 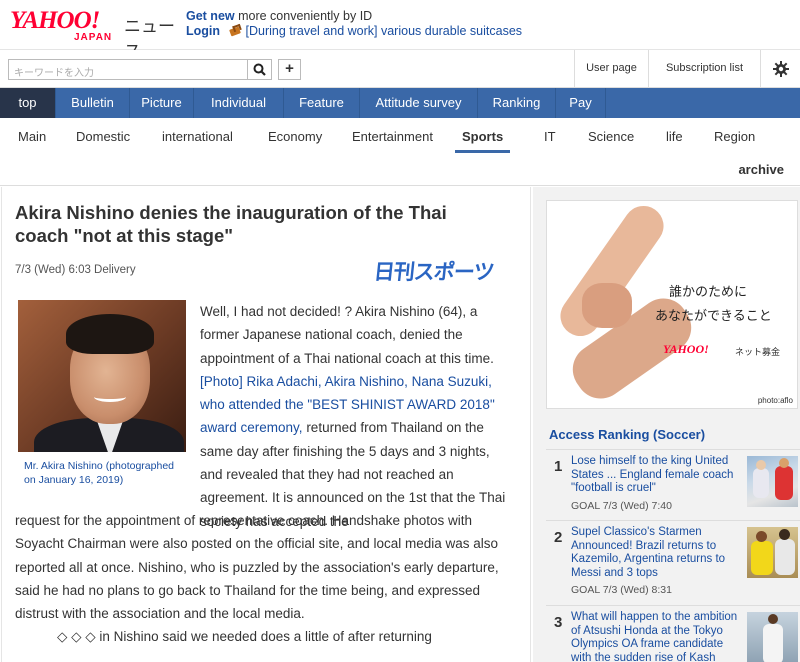 I want to click on category-tab-international: international, so click(x=197, y=141).